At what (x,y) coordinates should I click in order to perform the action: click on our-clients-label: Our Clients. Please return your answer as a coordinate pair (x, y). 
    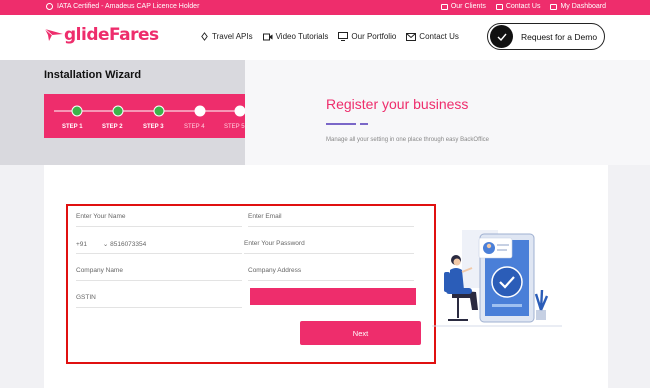
    Looking at the image, I should click on (468, 6).